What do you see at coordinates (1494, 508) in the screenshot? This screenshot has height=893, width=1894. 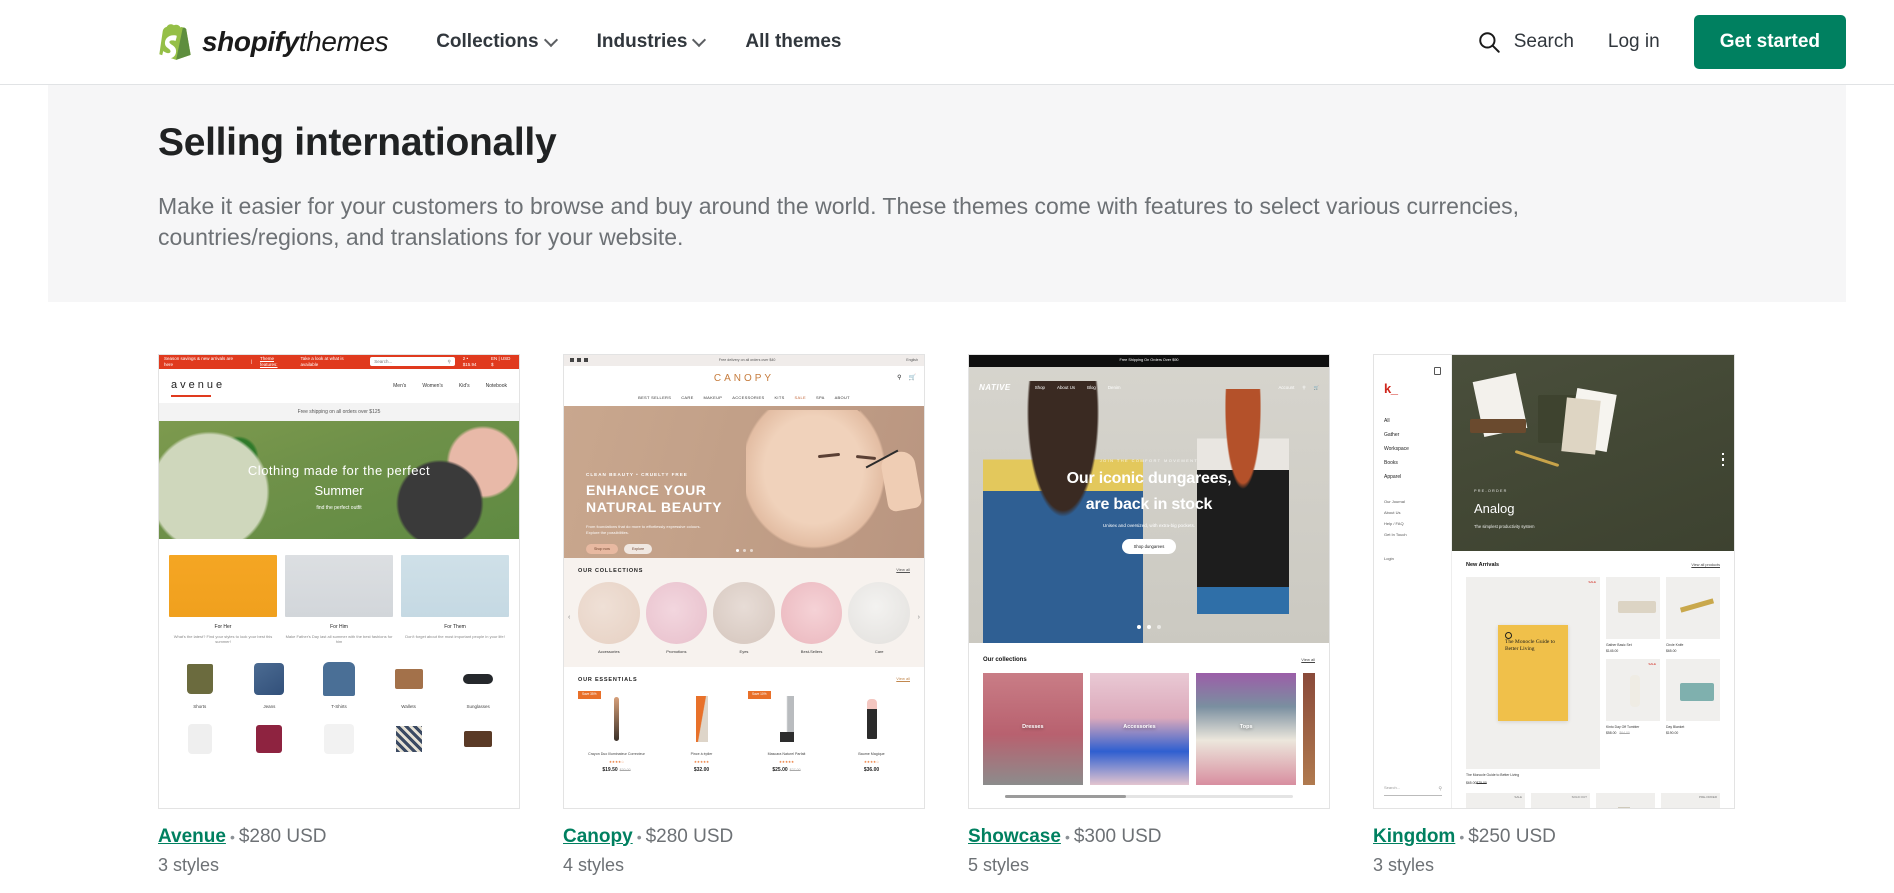 I see `kingdom-hero-title: Analog` at bounding box center [1494, 508].